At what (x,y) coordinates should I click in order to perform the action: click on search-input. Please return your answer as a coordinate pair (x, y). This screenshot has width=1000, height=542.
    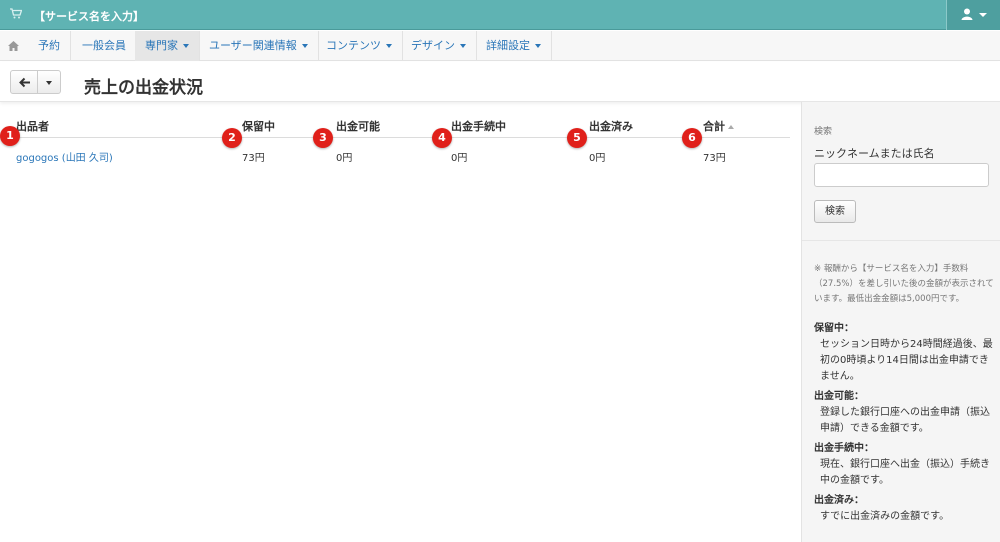
    Looking at the image, I should click on (901, 175).